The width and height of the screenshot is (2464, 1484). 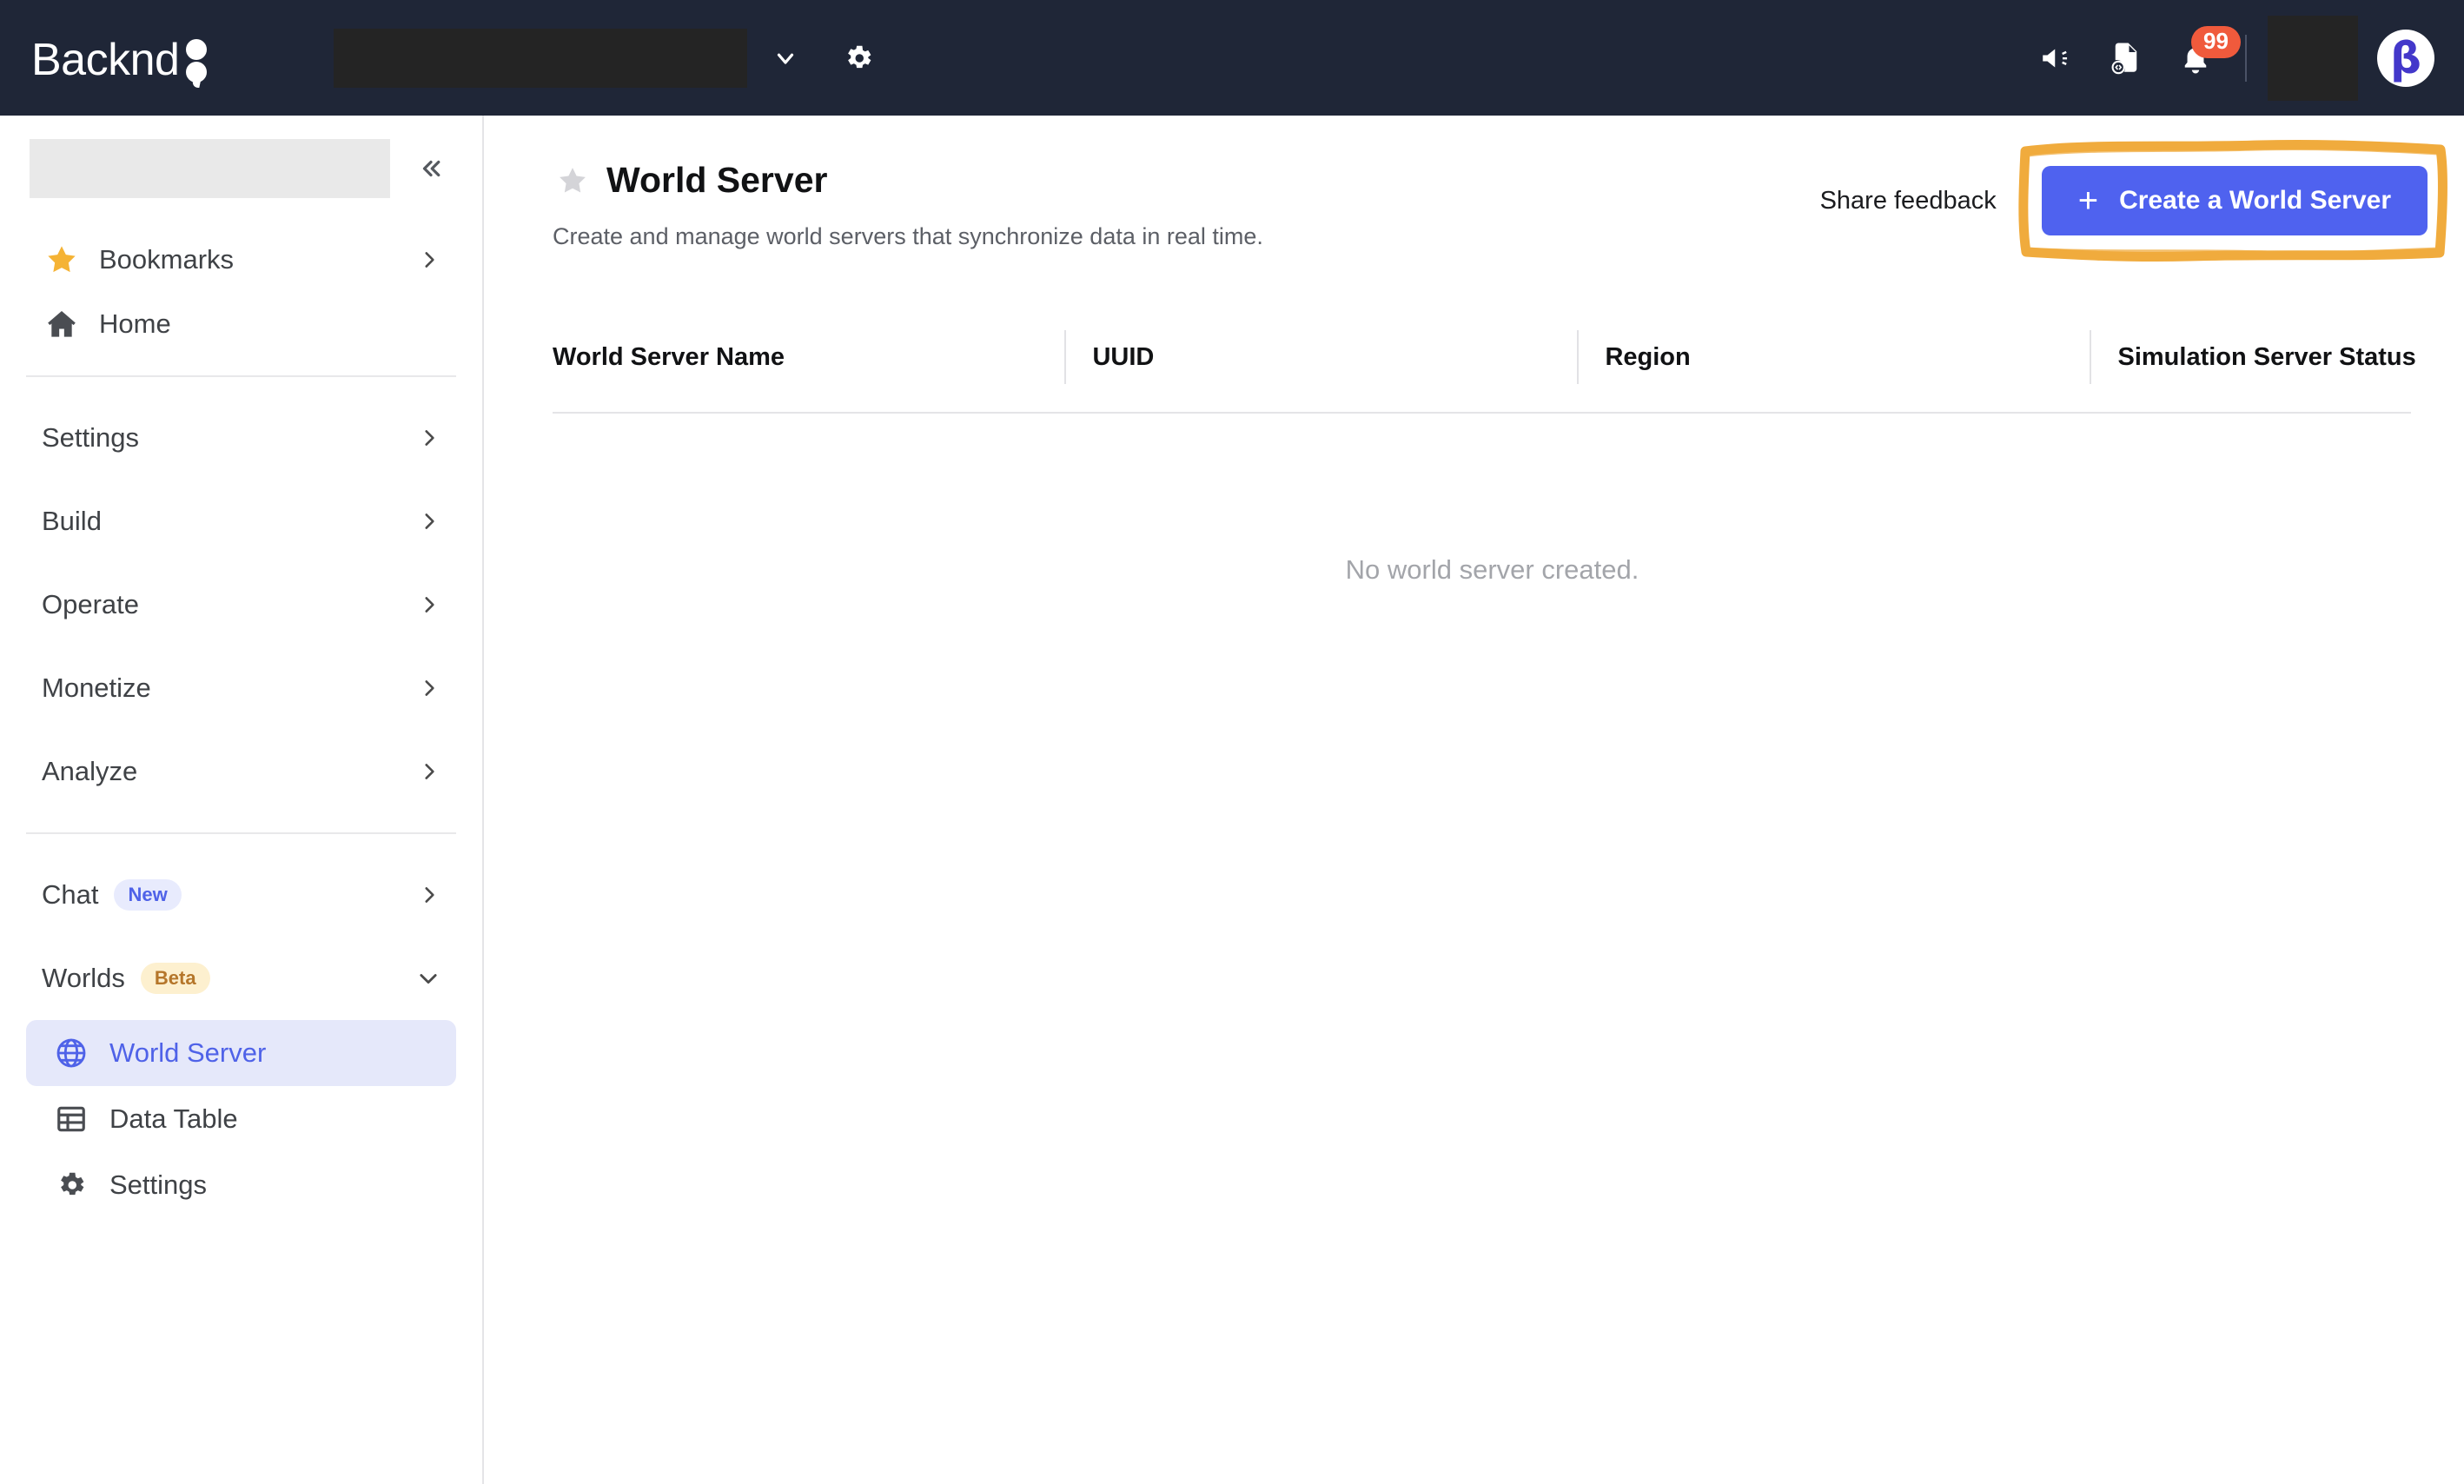 What do you see at coordinates (808, 357) in the screenshot?
I see `column-header-world-server-name: World Server Name` at bounding box center [808, 357].